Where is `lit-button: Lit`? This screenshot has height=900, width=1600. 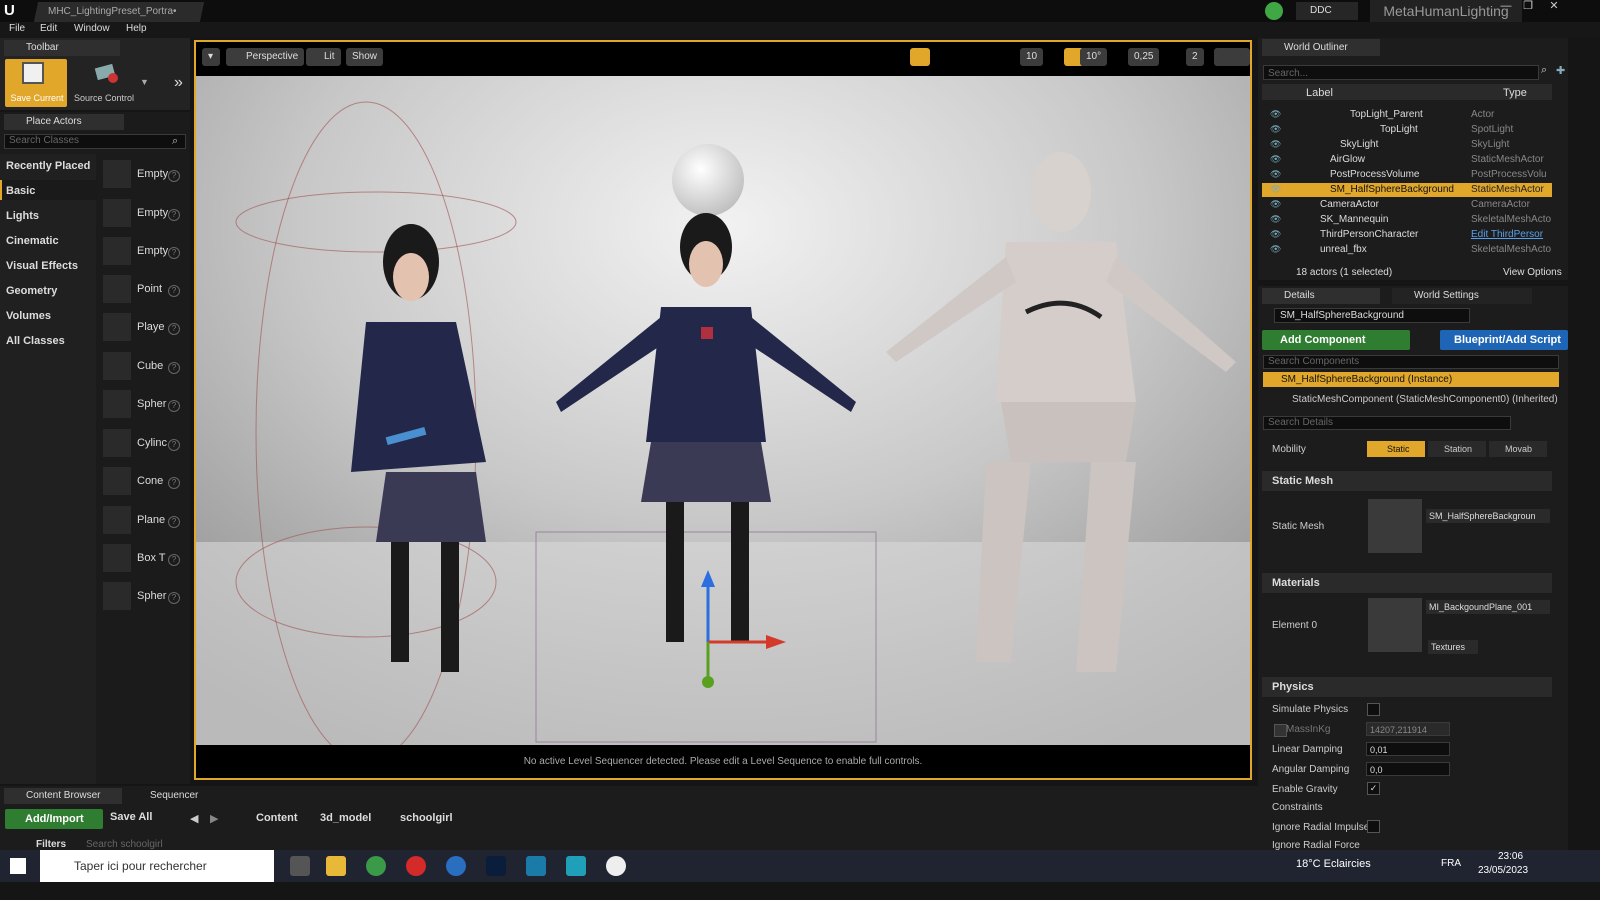
lit-button: Lit is located at coordinates (323, 57).